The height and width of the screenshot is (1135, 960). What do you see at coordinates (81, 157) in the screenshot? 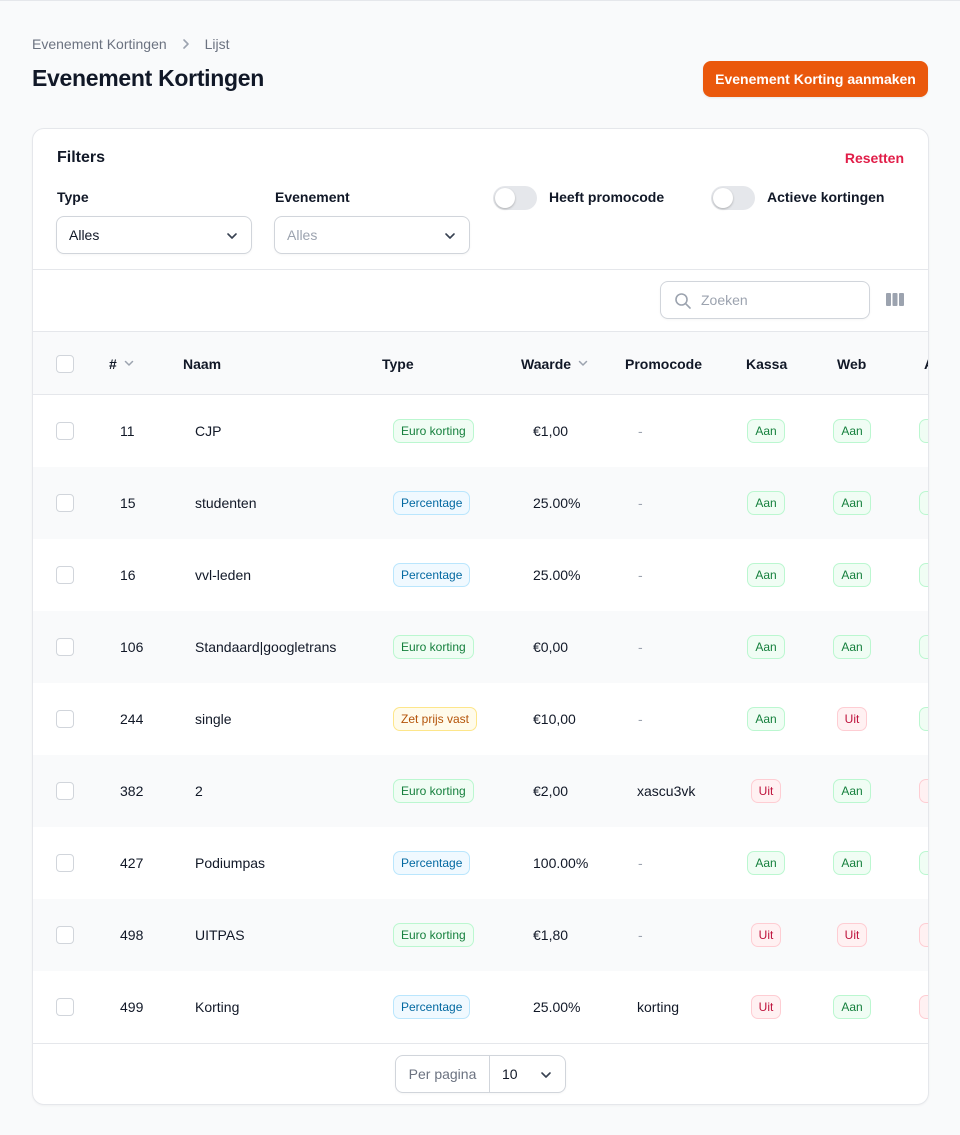
I see `filters-title: Filters` at bounding box center [81, 157].